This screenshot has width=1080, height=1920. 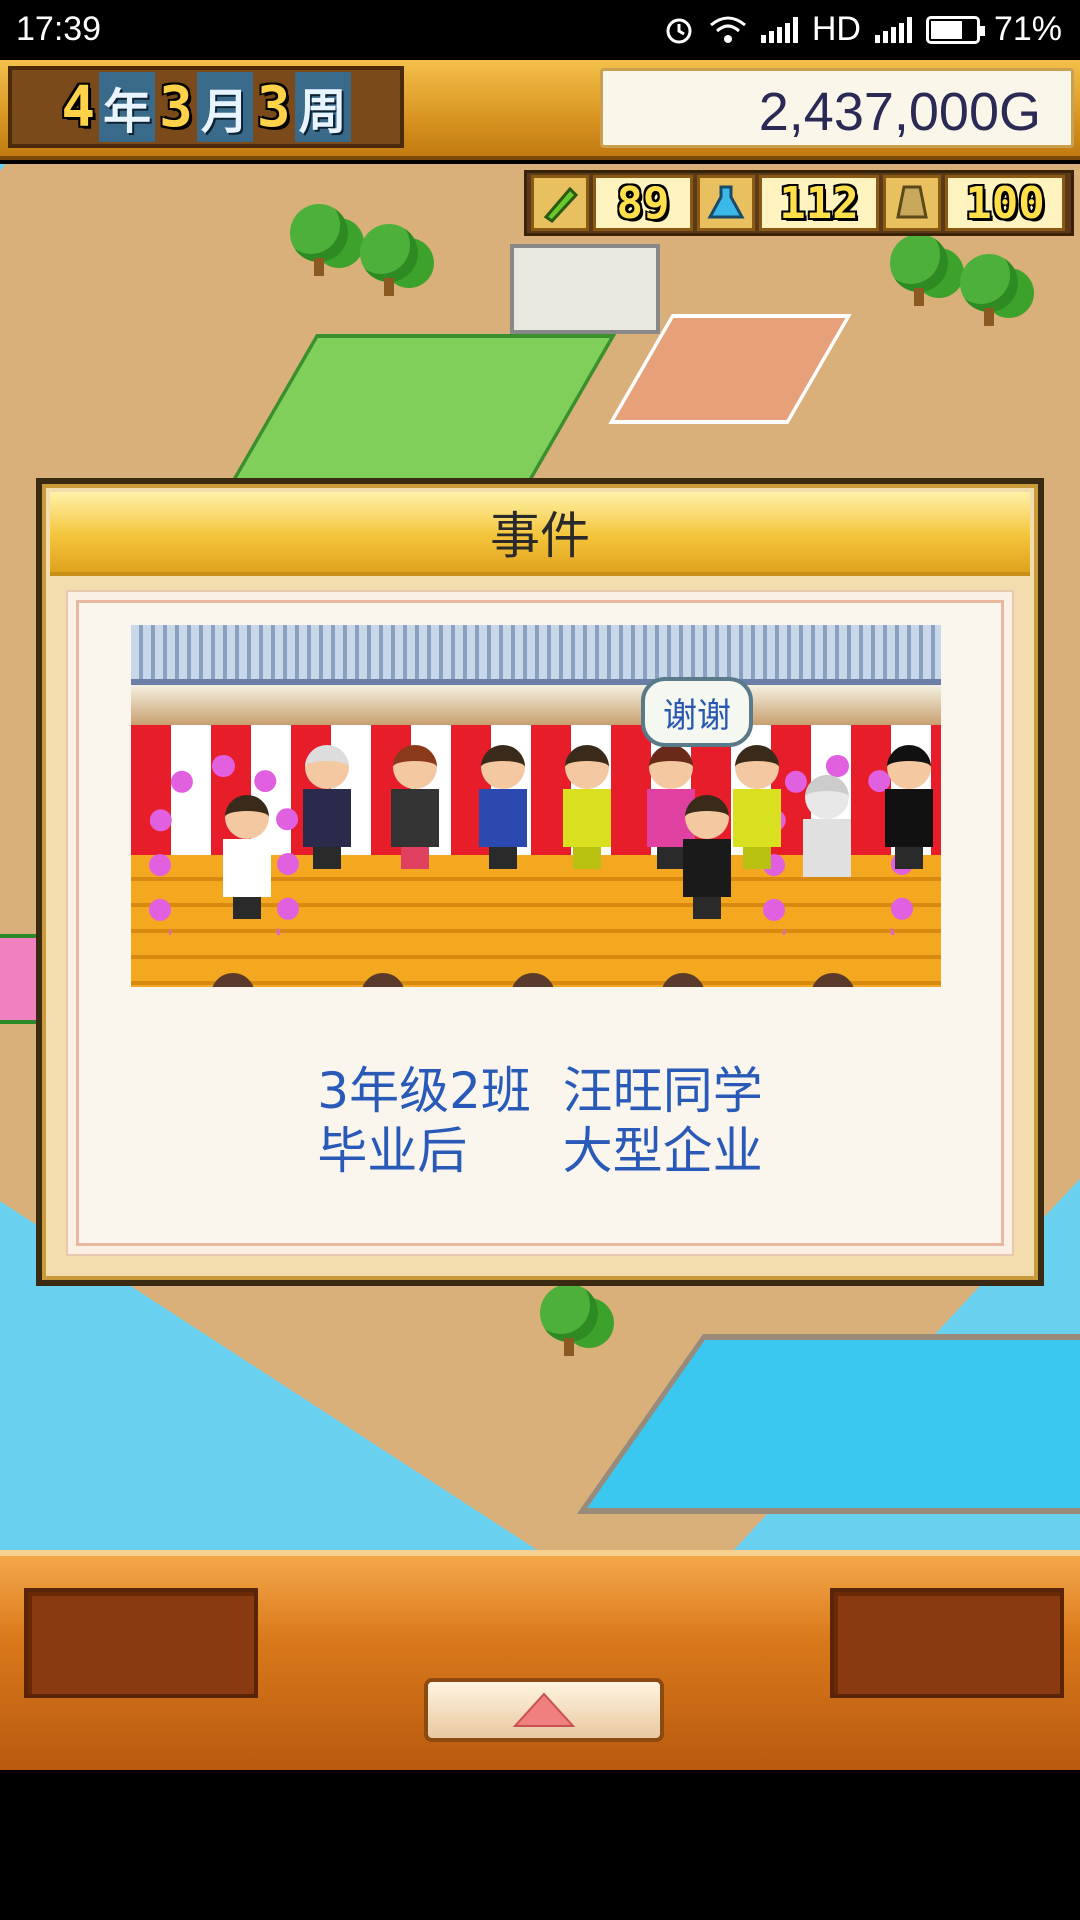 What do you see at coordinates (1027, 29) in the screenshot?
I see `battery-percent: 71%` at bounding box center [1027, 29].